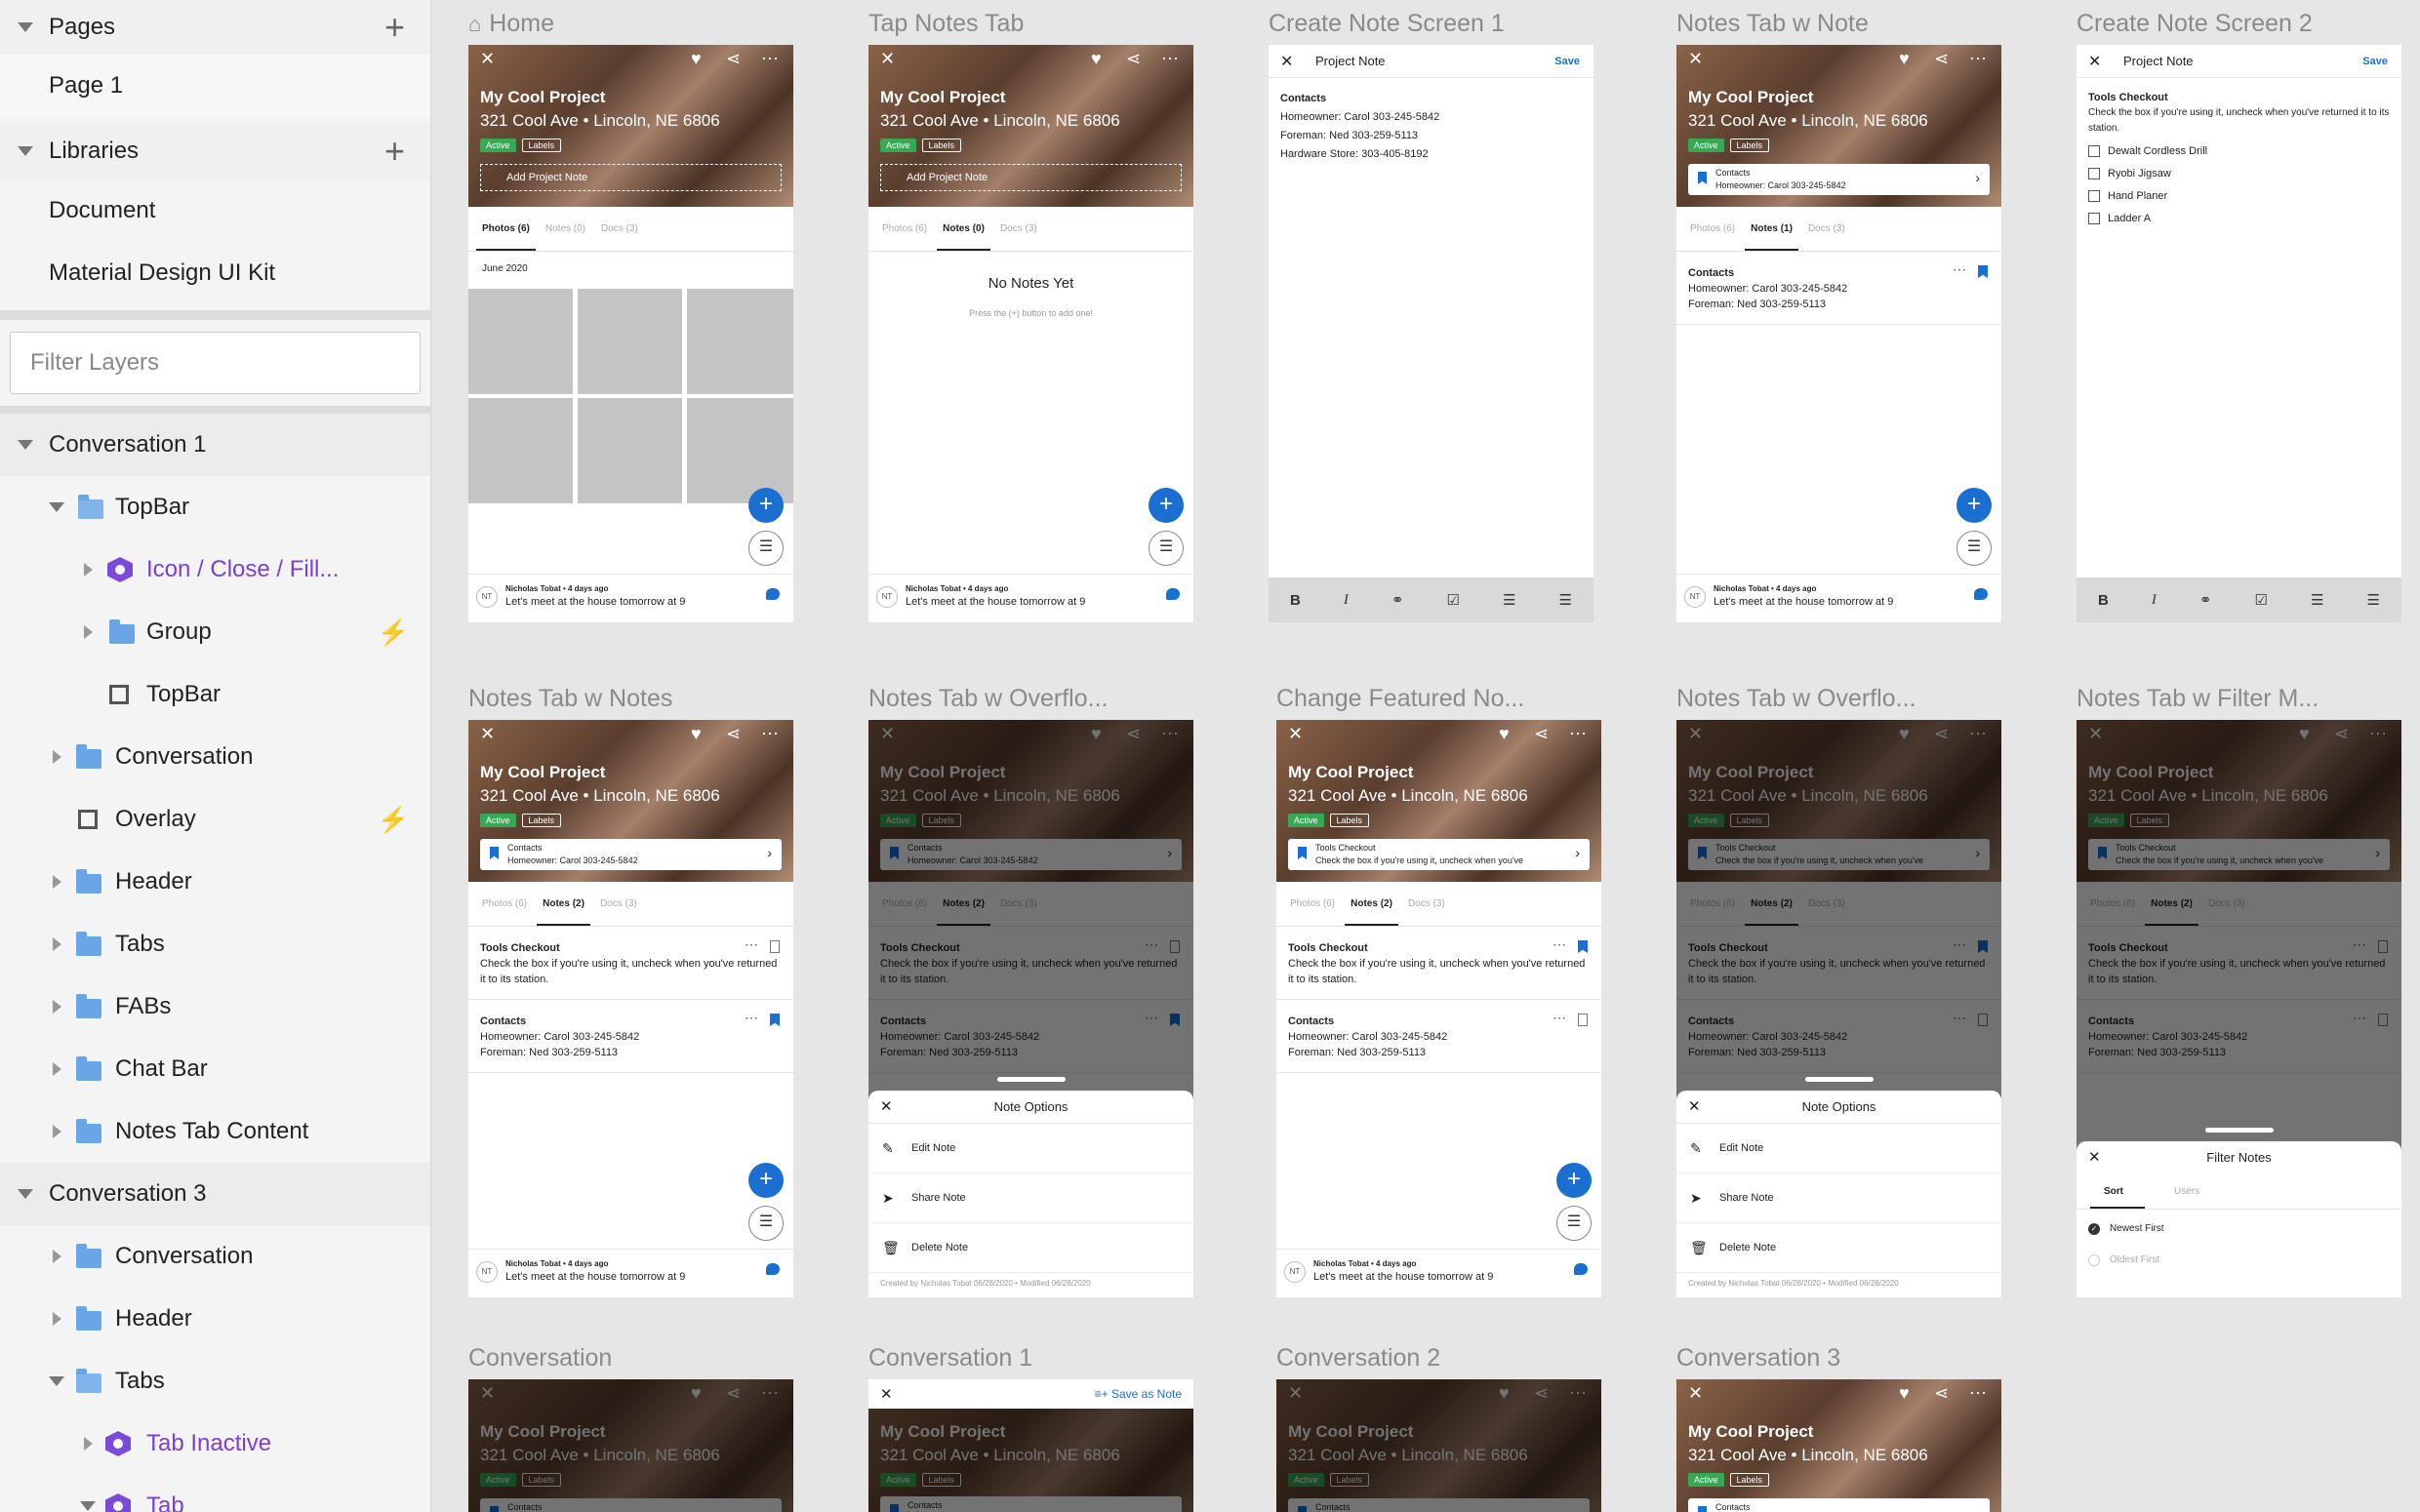 This screenshot has height=1512, width=2420. What do you see at coordinates (1771, 237) in the screenshot?
I see `tab-notes: Notes (1)` at bounding box center [1771, 237].